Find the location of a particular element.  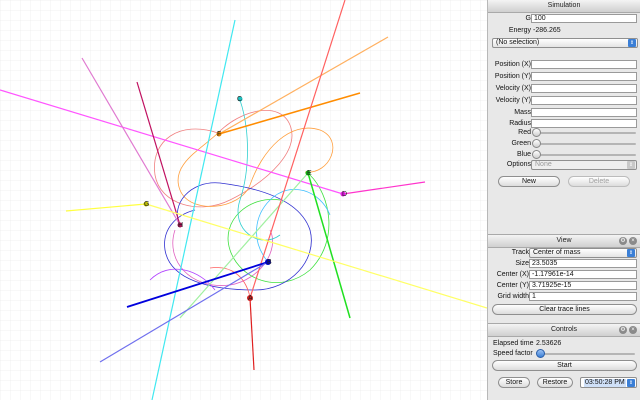

simulation-header: Simulation is located at coordinates (564, 6).